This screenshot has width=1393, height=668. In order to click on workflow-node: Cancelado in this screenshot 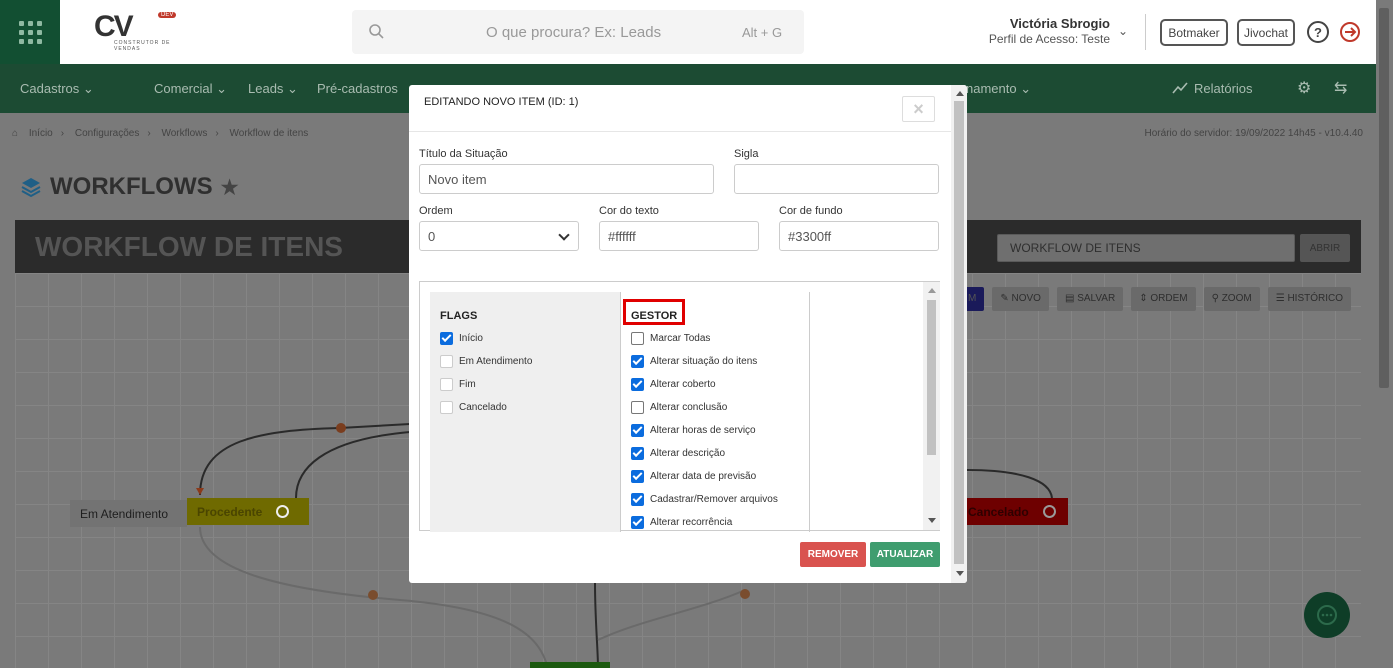, I will do `click(1013, 511)`.